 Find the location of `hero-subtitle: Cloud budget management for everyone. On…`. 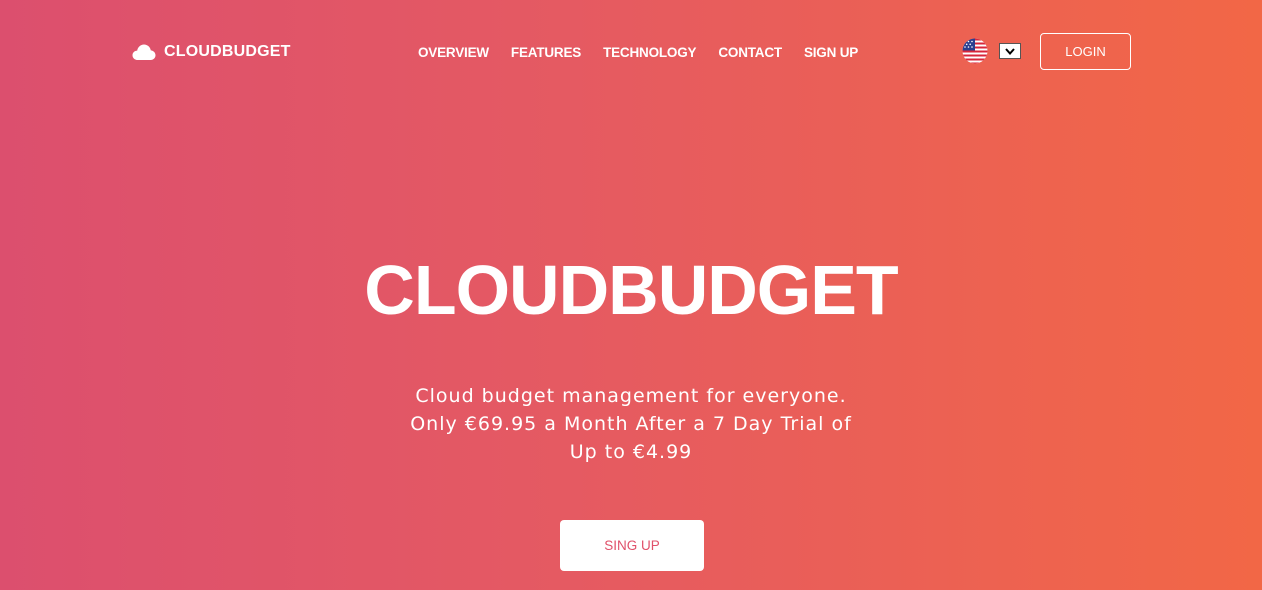

hero-subtitle: Cloud budget management for everyone. On… is located at coordinates (631, 424).